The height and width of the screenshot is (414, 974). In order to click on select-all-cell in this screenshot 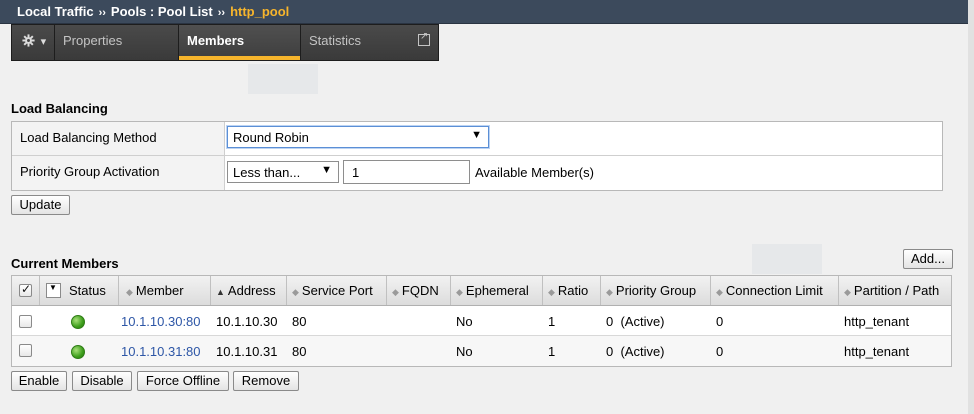, I will do `click(26, 290)`.